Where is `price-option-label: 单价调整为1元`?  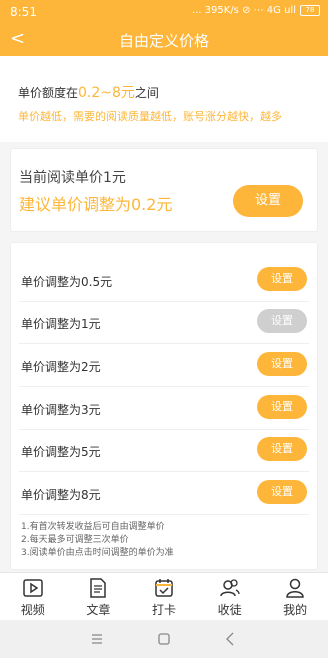
price-option-label: 单价调整为1元 is located at coordinates (61, 324).